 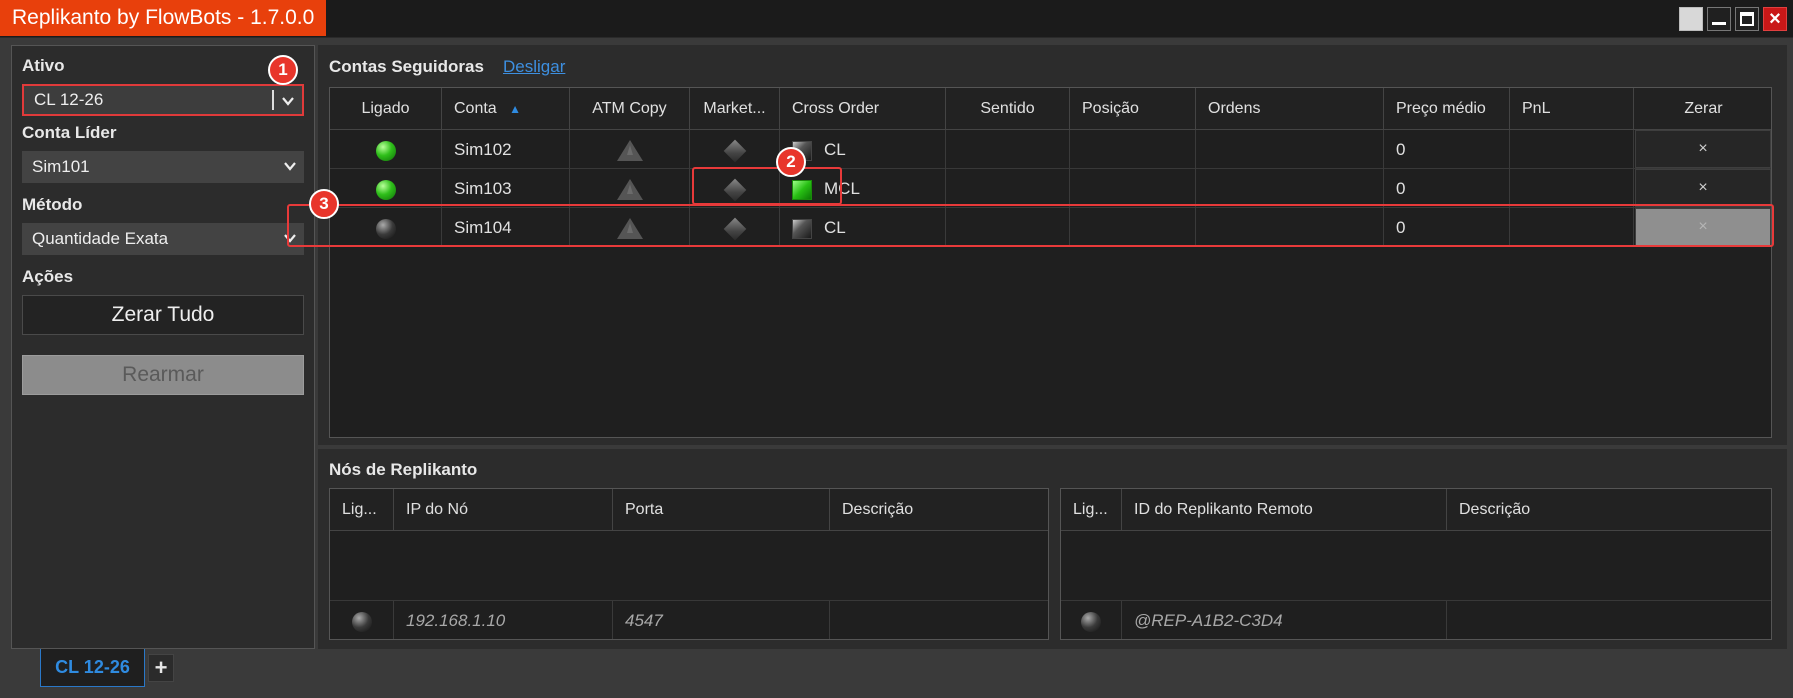 I want to click on acoes-label: Ações, so click(x=48, y=276).